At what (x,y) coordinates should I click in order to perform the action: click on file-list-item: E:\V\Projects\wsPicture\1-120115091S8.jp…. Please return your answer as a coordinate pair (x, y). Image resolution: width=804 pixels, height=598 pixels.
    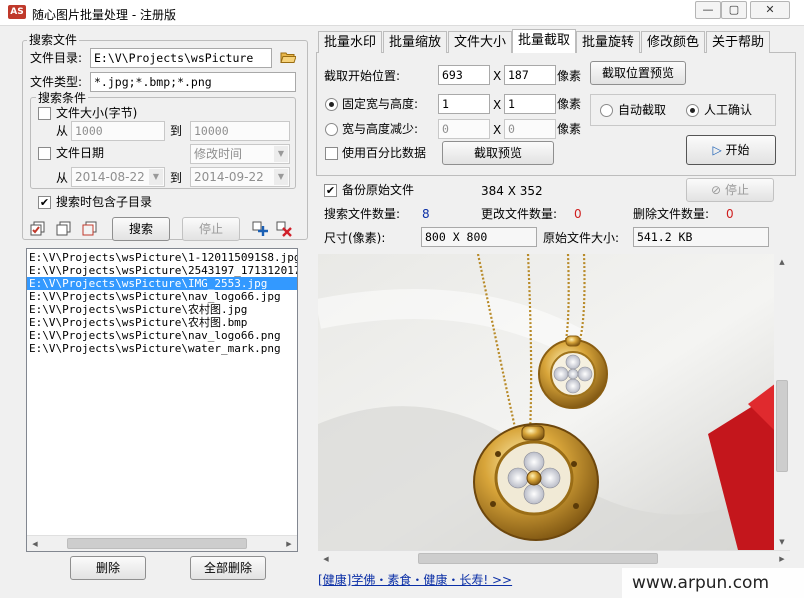
    Looking at the image, I should click on (162, 257).